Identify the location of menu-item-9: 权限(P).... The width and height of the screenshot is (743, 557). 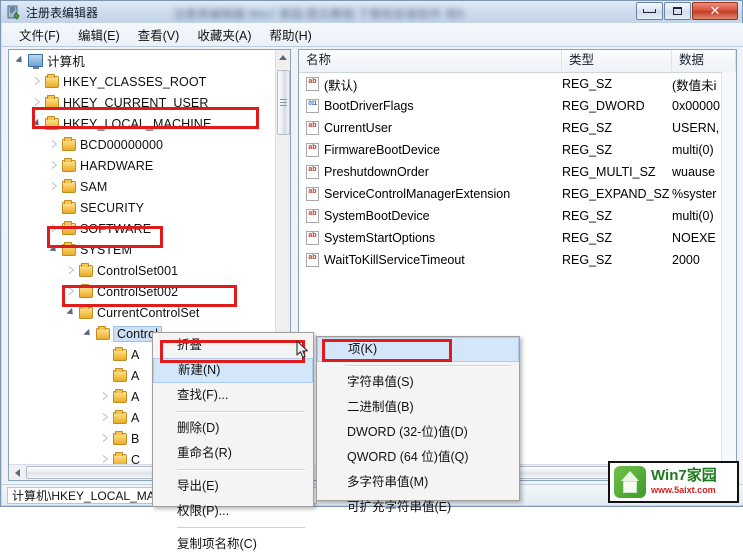
(233, 511).